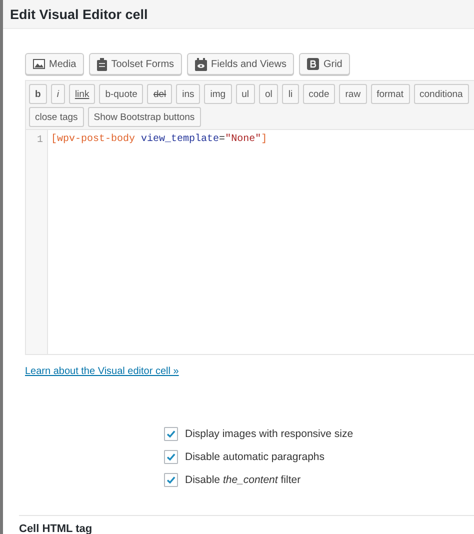 This screenshot has height=534, width=474. What do you see at coordinates (39, 140) in the screenshot?
I see `line-number: 1` at bounding box center [39, 140].